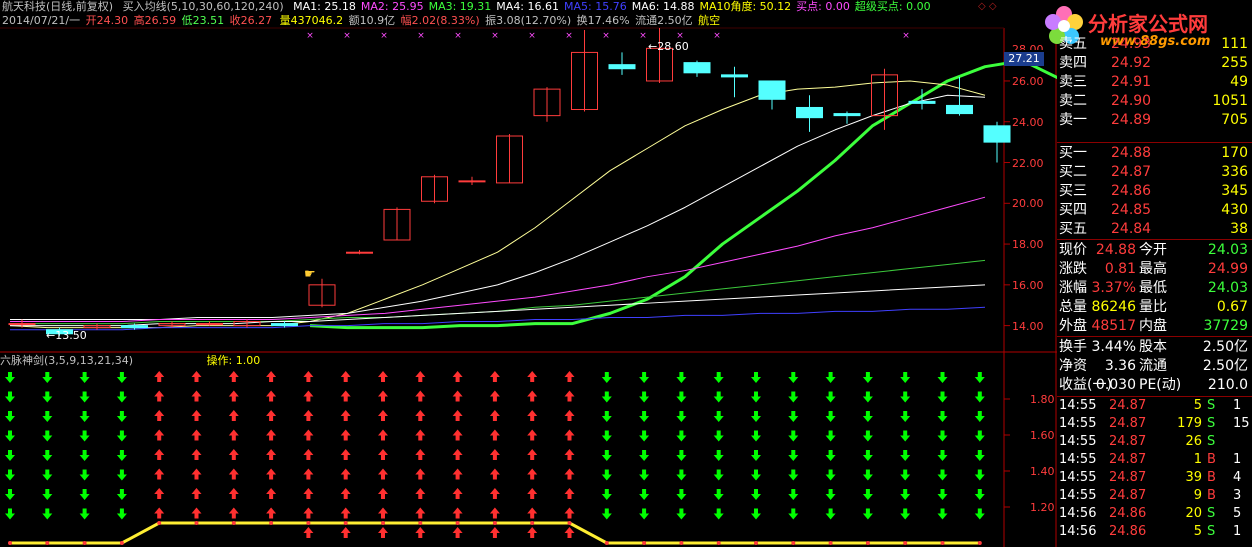  I want to click on stat-value: 210.0, so click(1227, 385).